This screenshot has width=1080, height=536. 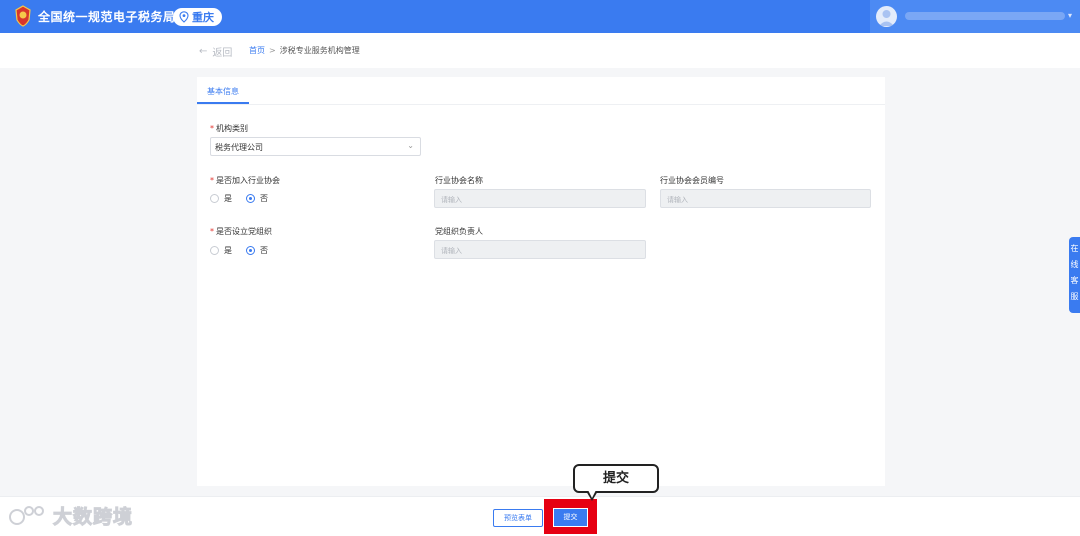 I want to click on submit-callout: 提交, so click(x=616, y=478).